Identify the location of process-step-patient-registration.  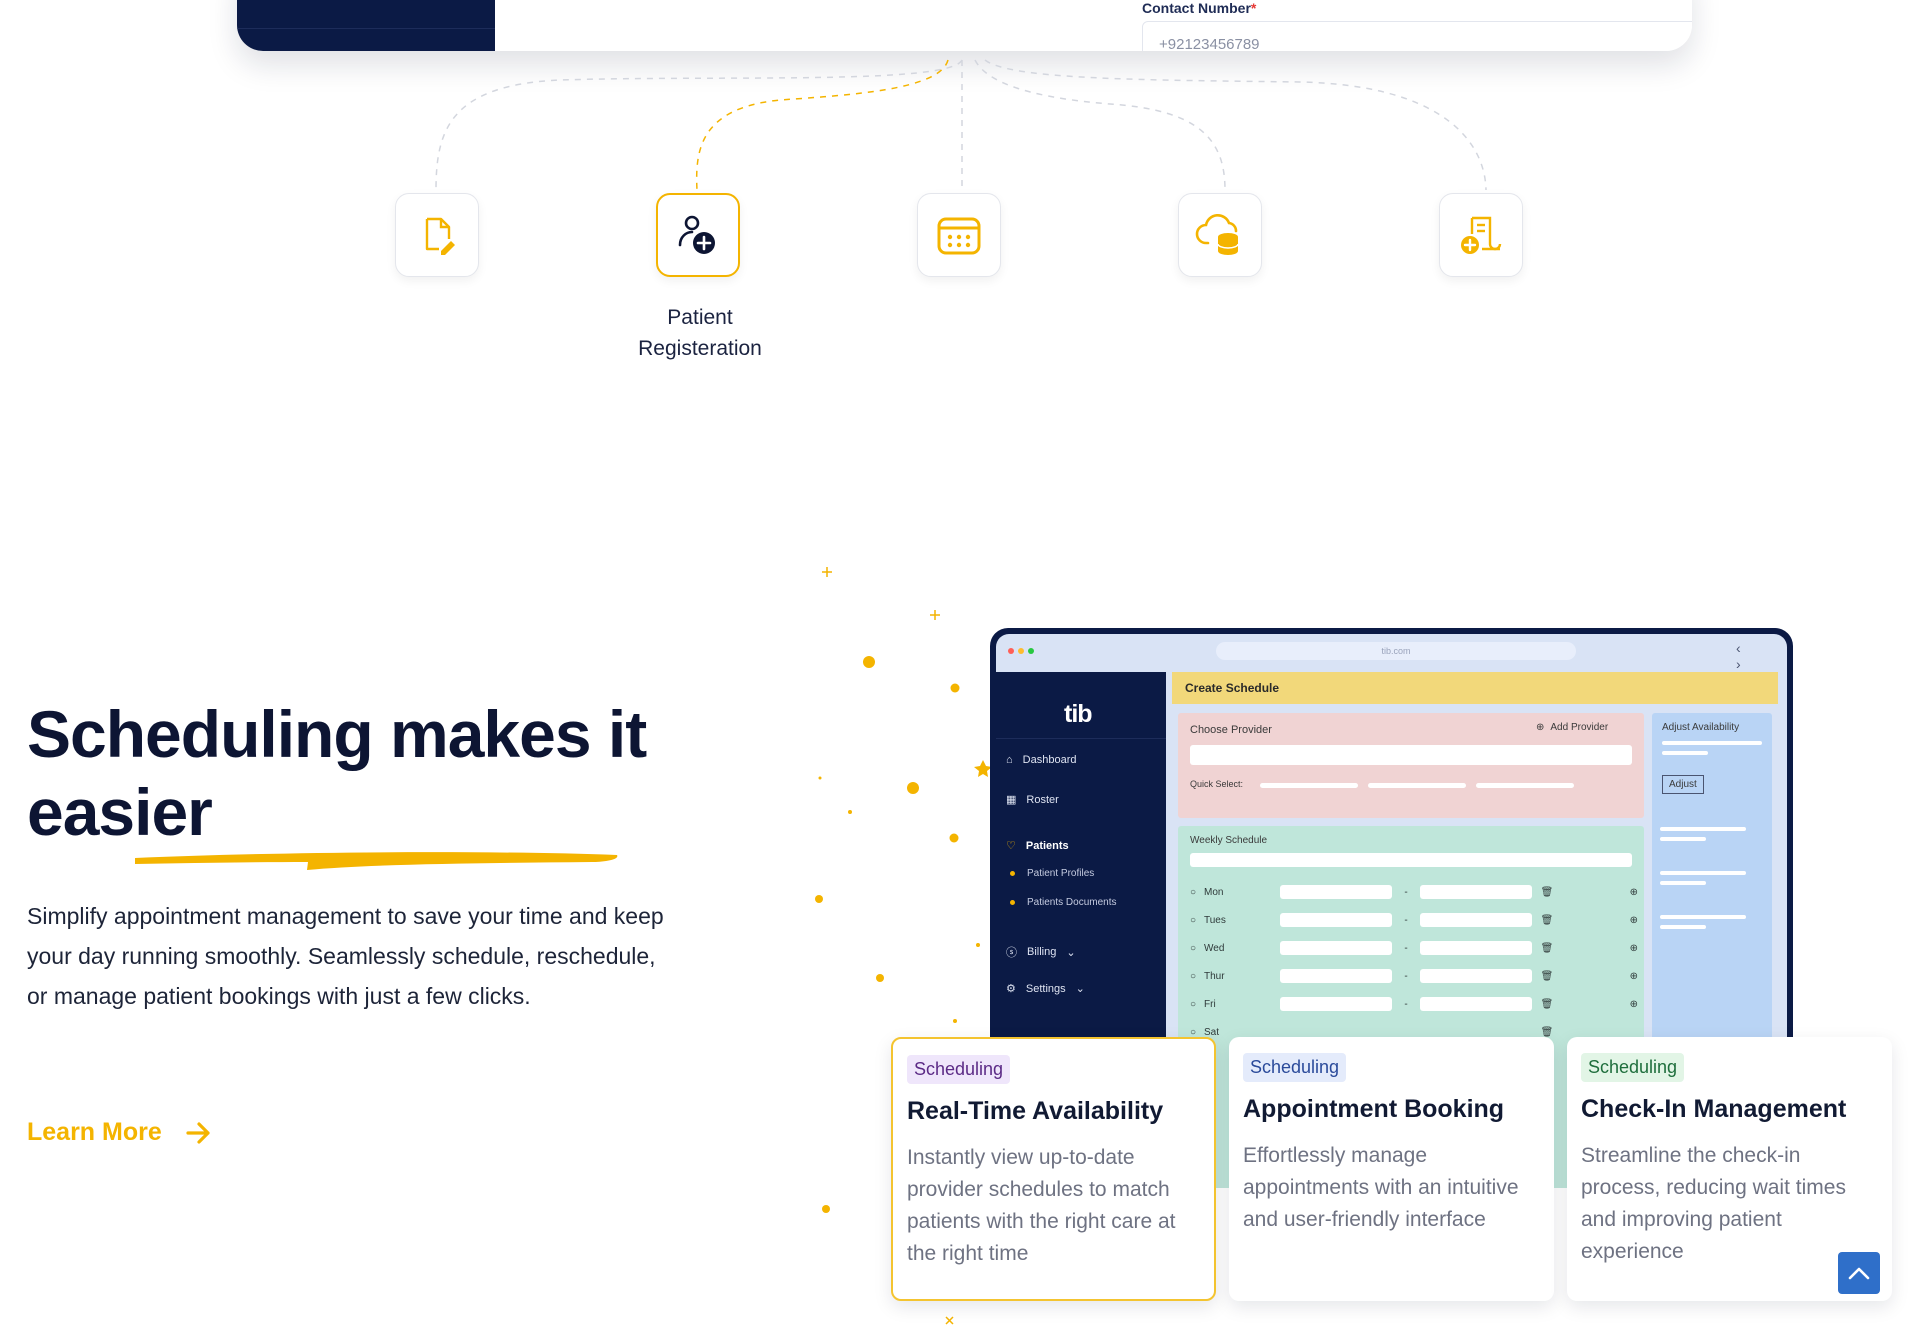
(698, 235).